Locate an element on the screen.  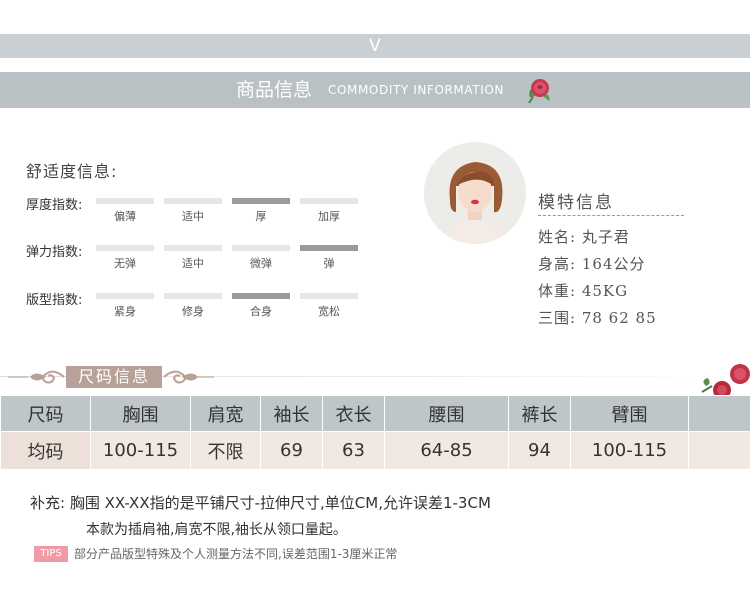
fit-option-1: 紧身 is located at coordinates (125, 311).